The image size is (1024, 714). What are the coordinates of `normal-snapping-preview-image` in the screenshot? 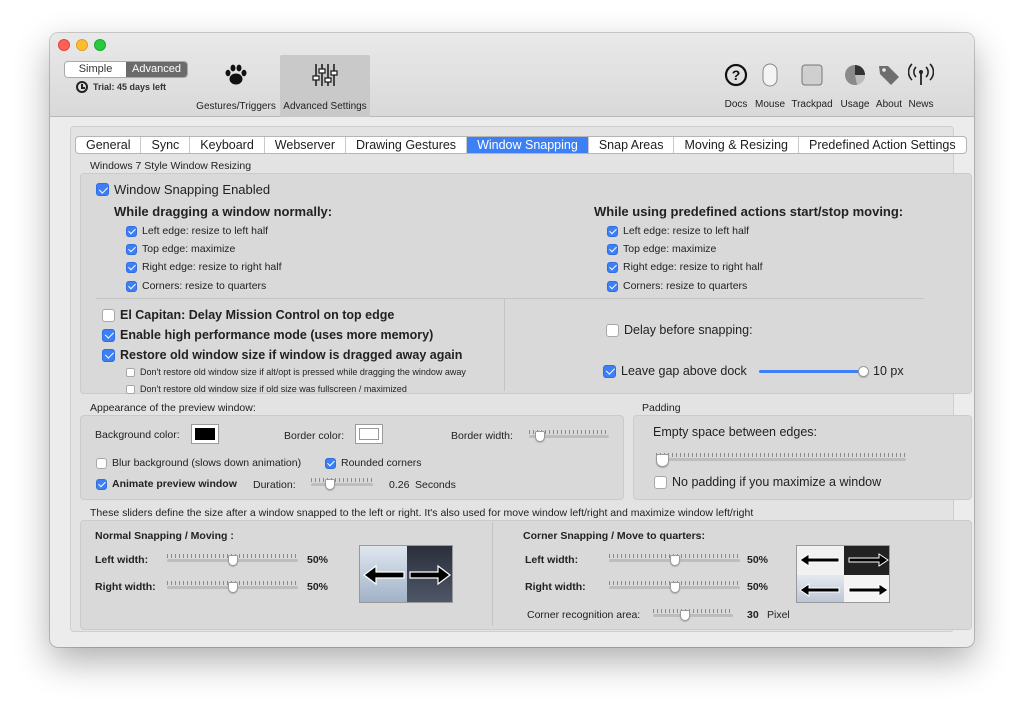 It's located at (406, 574).